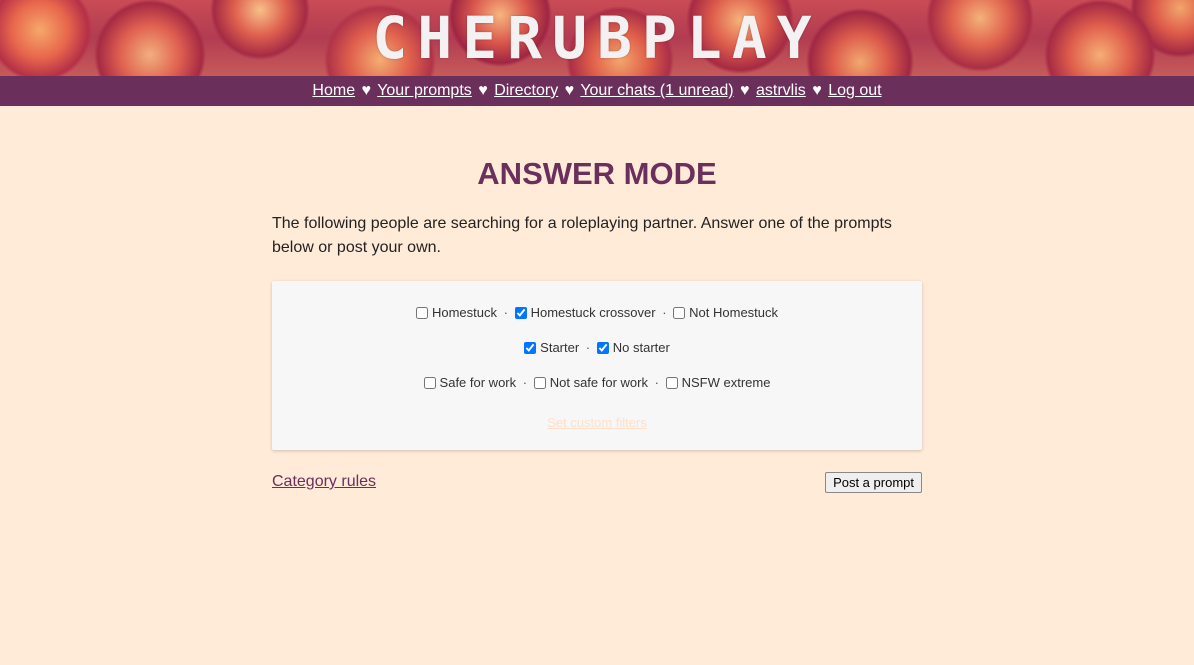  Describe the element at coordinates (781, 90) in the screenshot. I see `nav-username-link: astrvlis` at that location.